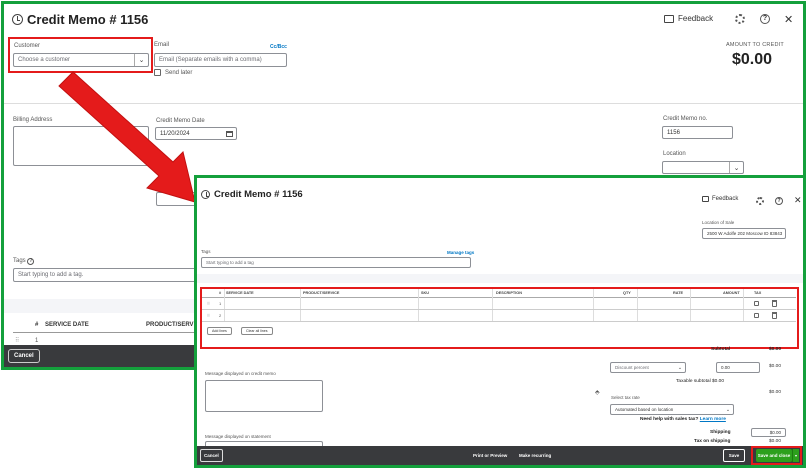 Image resolution: width=807 pixels, height=471 pixels. Describe the element at coordinates (768, 432) in the screenshot. I see `shipping-input: $0.00` at that location.